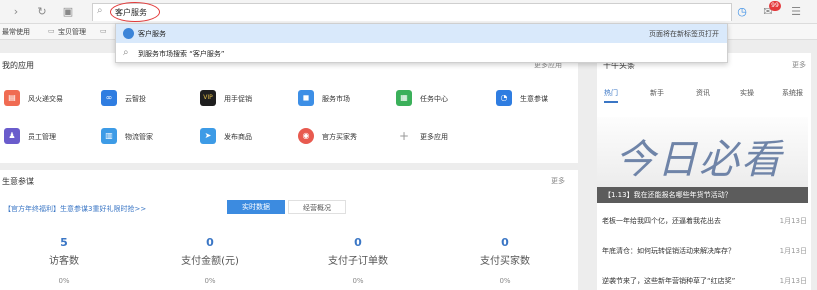 This screenshot has height=290, width=817. I want to click on business-more-link: 更多, so click(558, 181).